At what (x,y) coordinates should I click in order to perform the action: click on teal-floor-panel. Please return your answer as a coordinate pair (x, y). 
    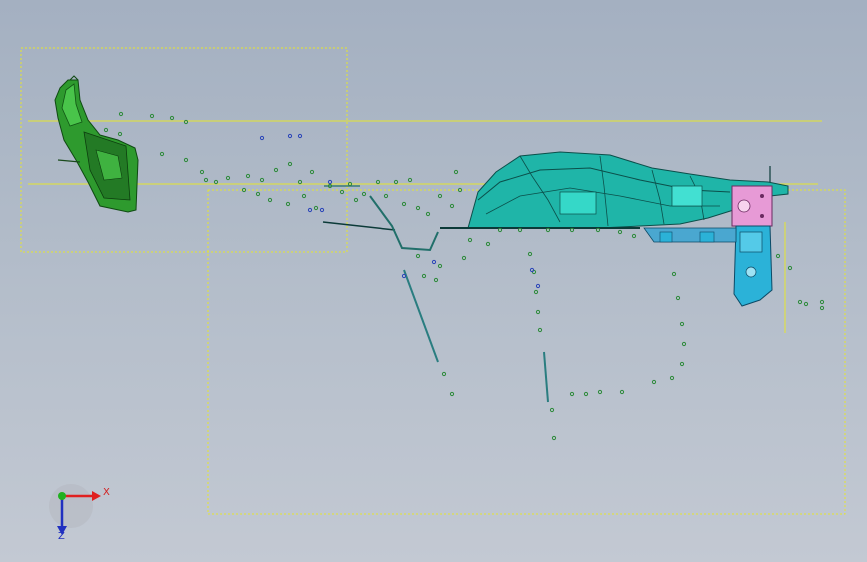
    Looking at the image, I should click on (555, 191).